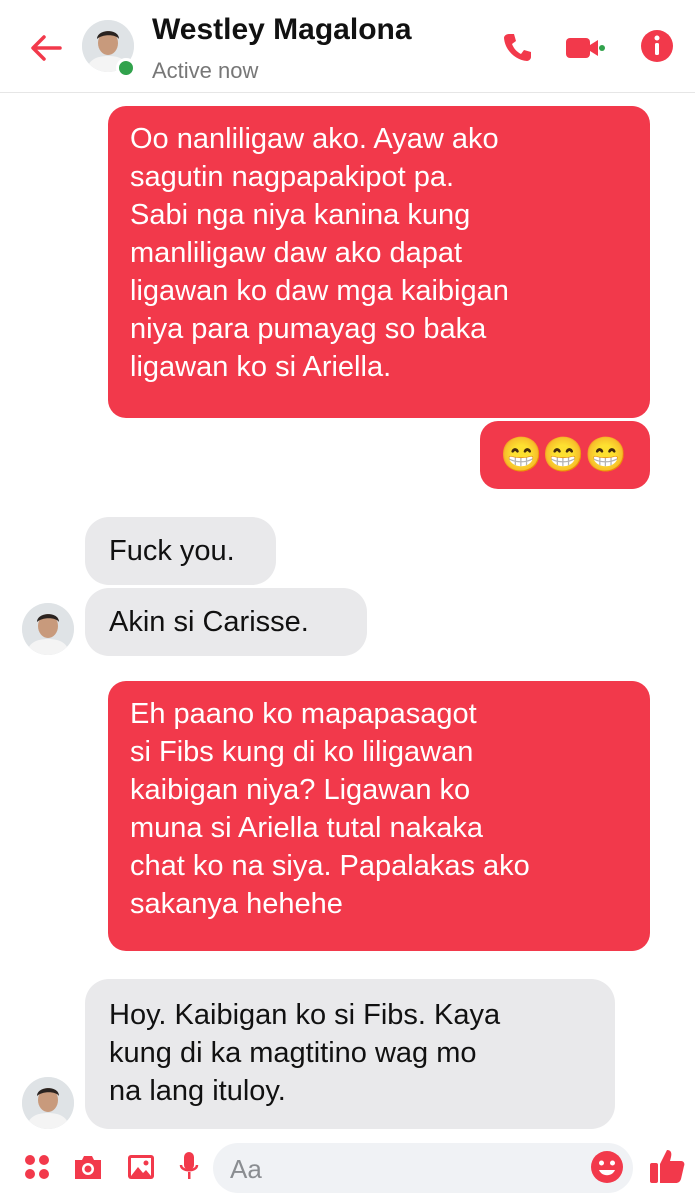 This screenshot has width=695, height=1200. Describe the element at coordinates (88, 1169) in the screenshot. I see `camera-icon` at that location.